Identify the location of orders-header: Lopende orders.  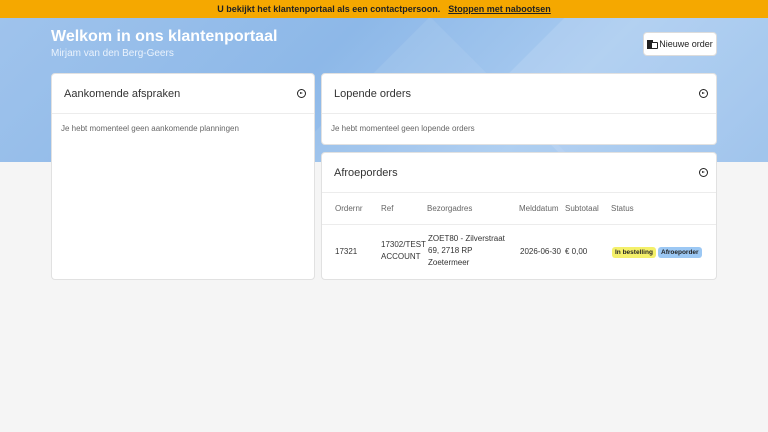
(519, 94).